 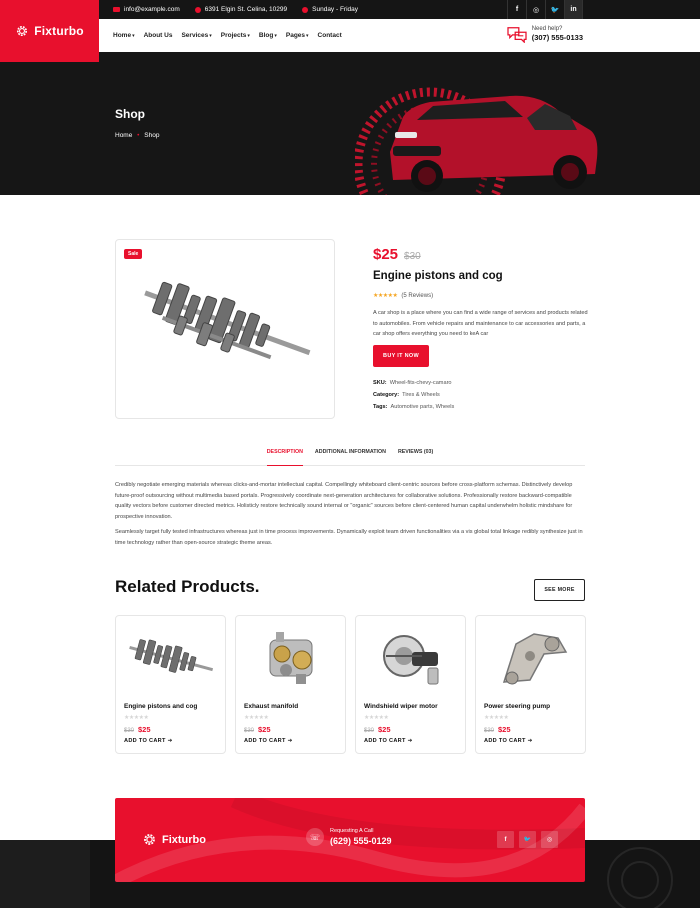 What do you see at coordinates (297, 35) in the screenshot?
I see `nav-pages: Pages▾` at bounding box center [297, 35].